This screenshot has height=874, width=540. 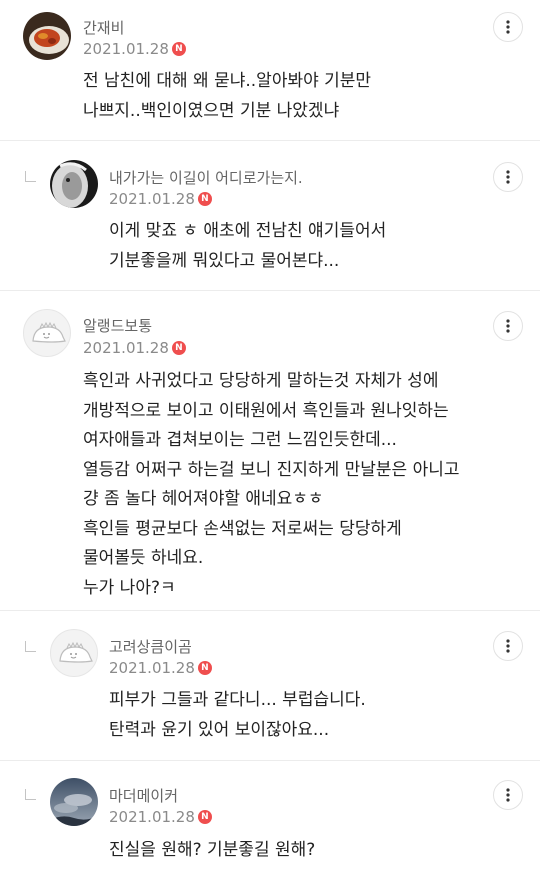 I want to click on reply-item: 마더메이커 2021.01.28 N 진실을 원해? 기분좋길 원해?, so click(x=270, y=817).